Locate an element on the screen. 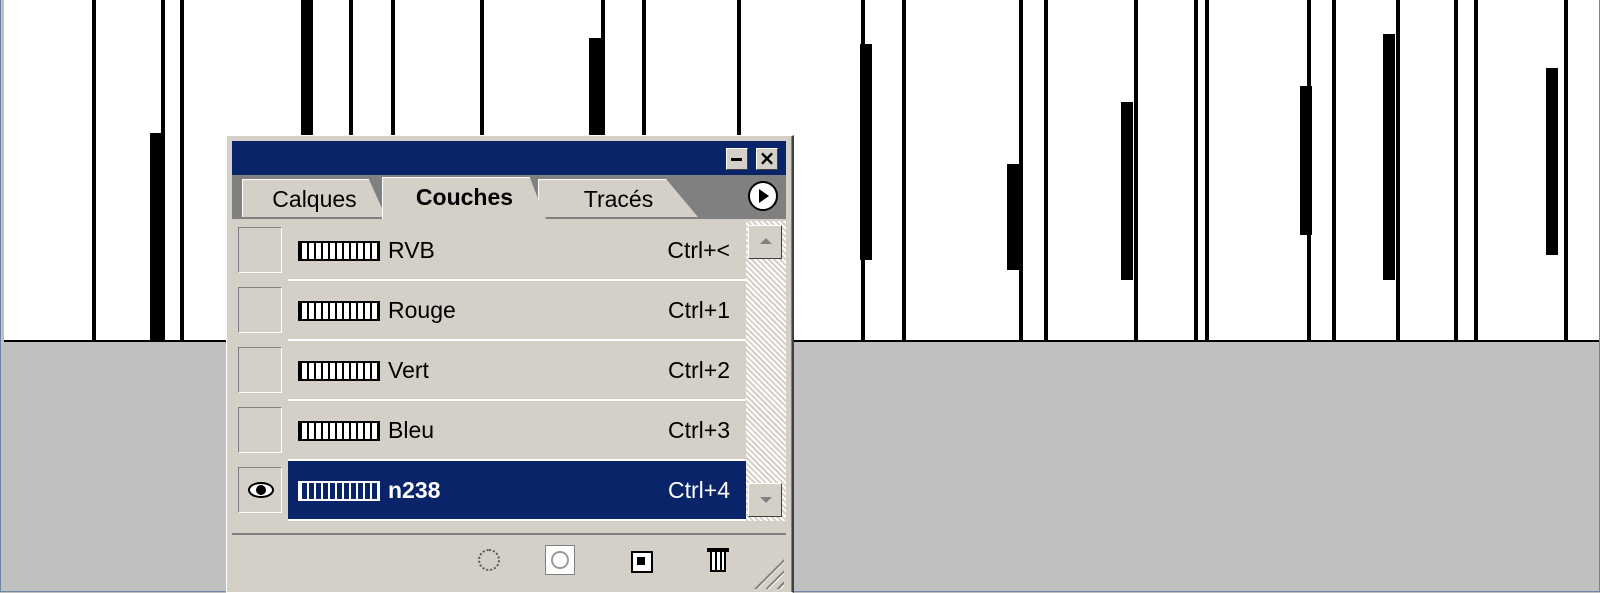 This screenshot has height=593, width=1600. save-selection-icon is located at coordinates (560, 560).